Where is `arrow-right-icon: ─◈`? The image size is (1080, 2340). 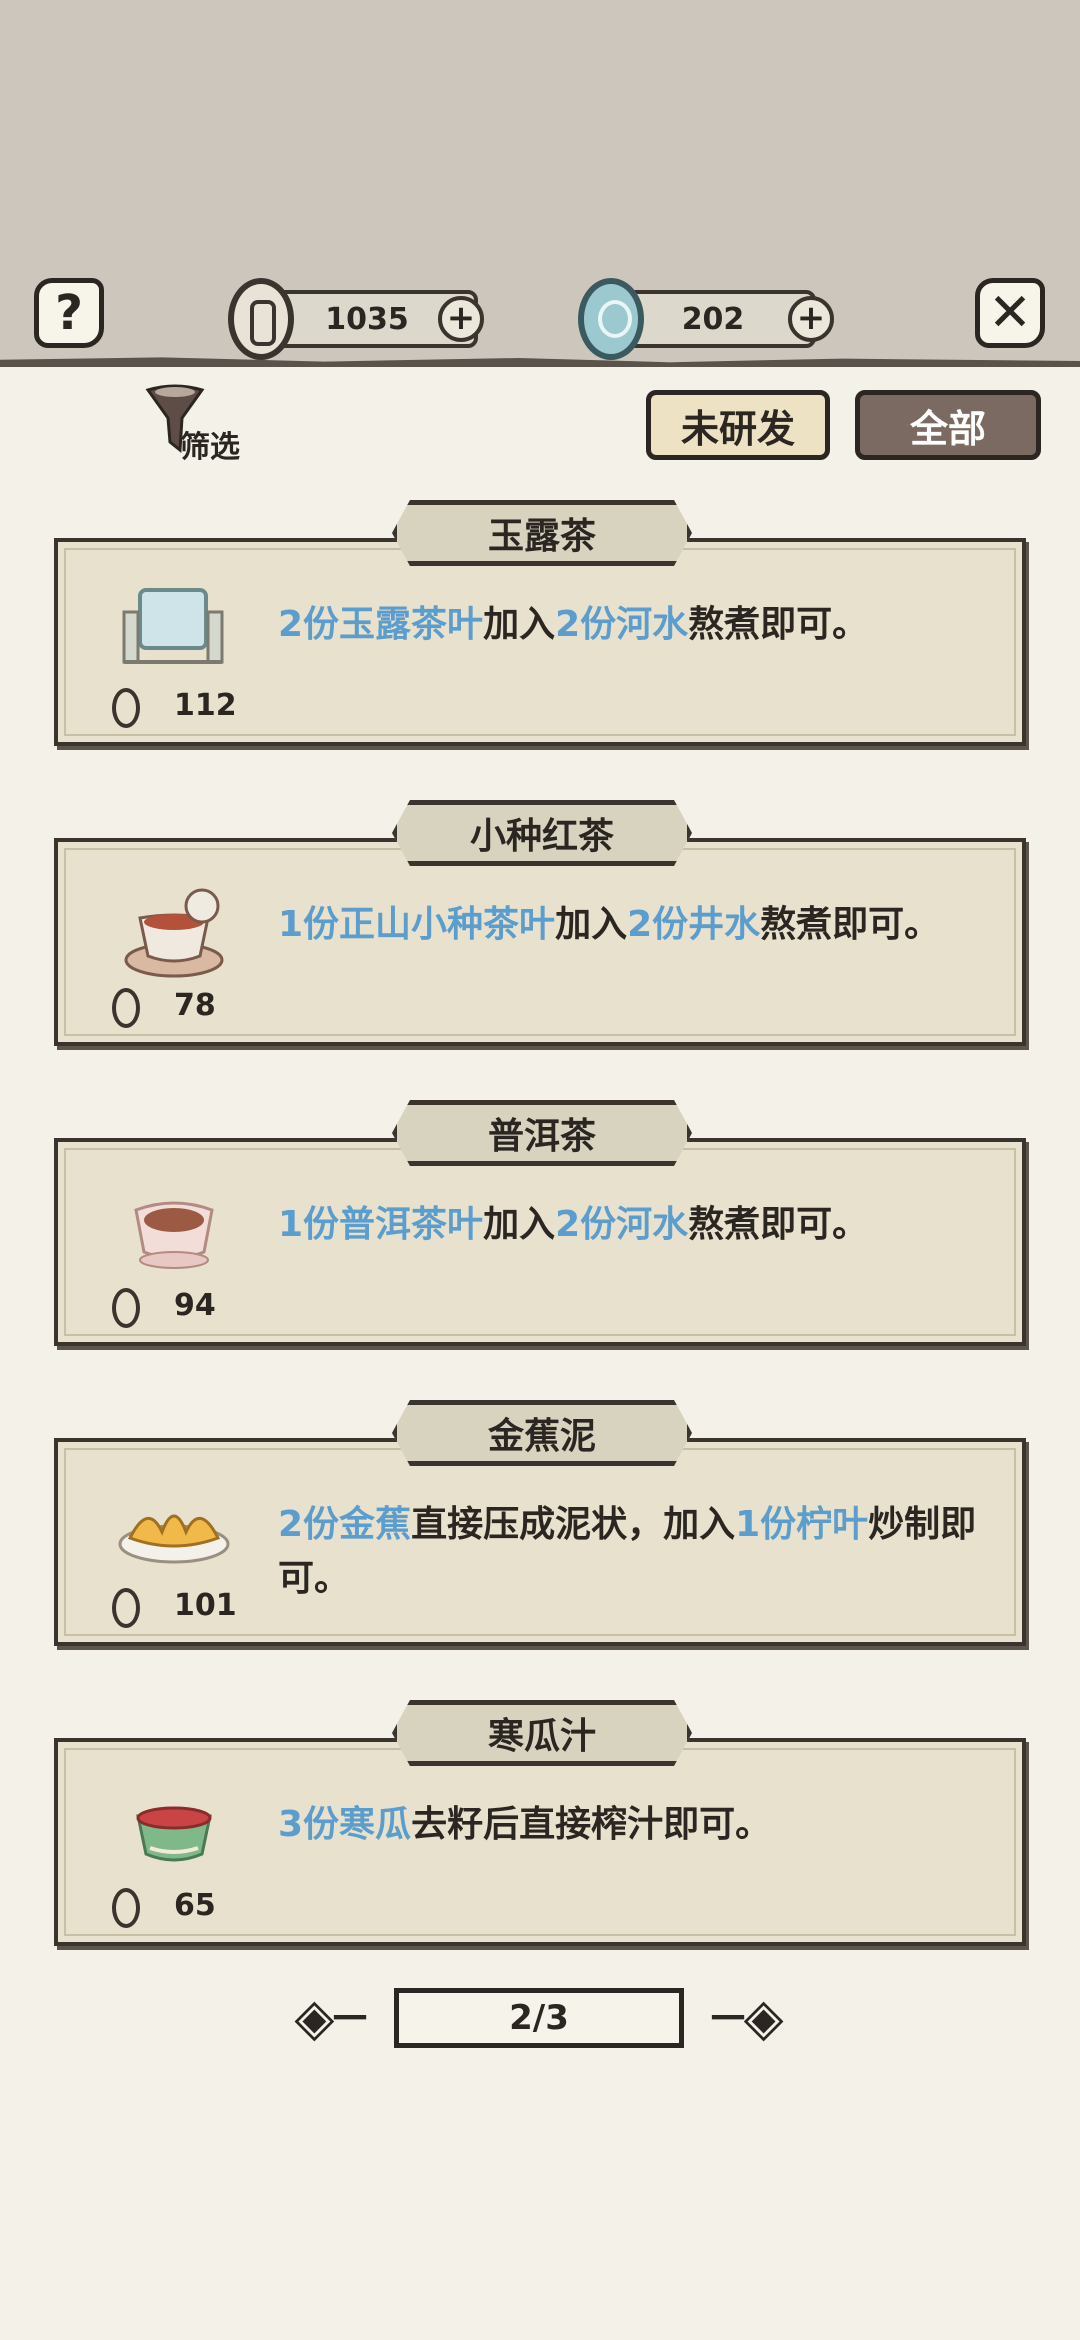
arrow-right-icon: ─◈ is located at coordinates (748, 2018).